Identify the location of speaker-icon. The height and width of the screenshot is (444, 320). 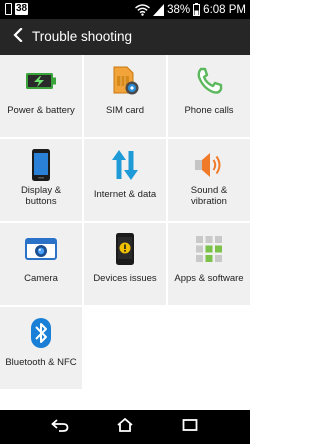
(209, 165).